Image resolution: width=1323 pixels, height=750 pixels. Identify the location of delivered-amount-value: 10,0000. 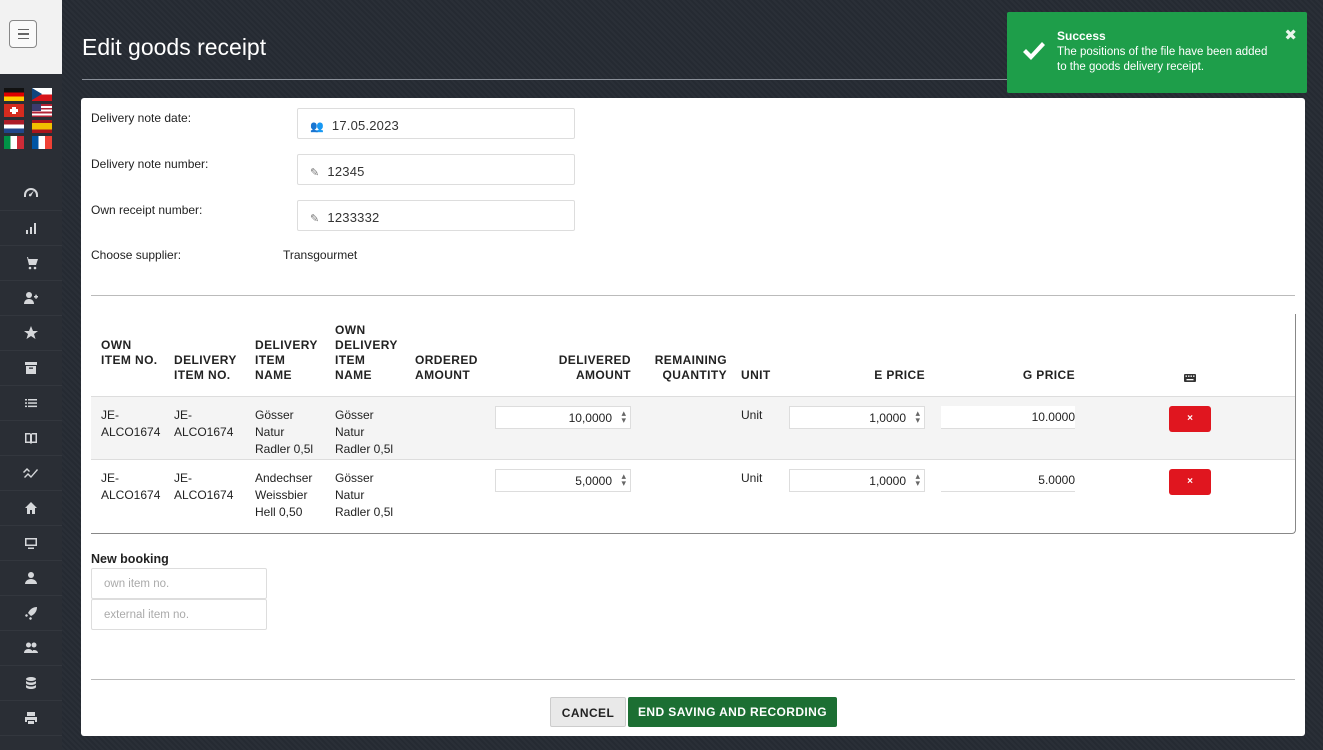
(590, 418).